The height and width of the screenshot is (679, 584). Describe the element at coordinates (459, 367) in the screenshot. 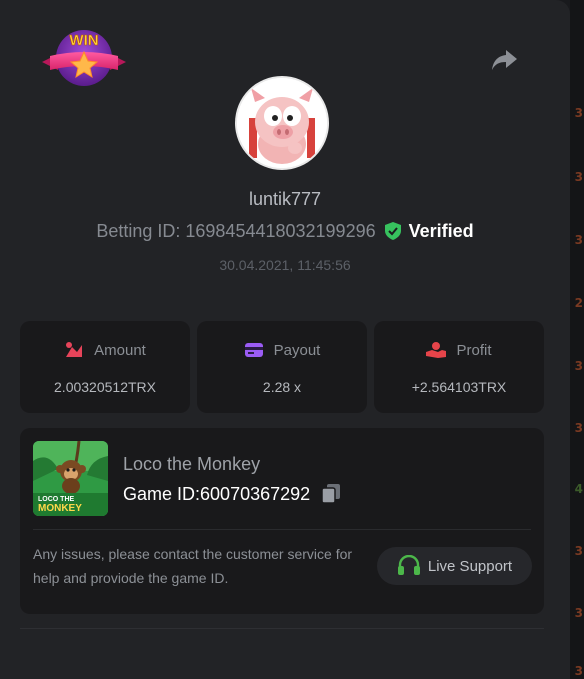

I see `stat-profit: Profit +2.564103TRX` at that location.